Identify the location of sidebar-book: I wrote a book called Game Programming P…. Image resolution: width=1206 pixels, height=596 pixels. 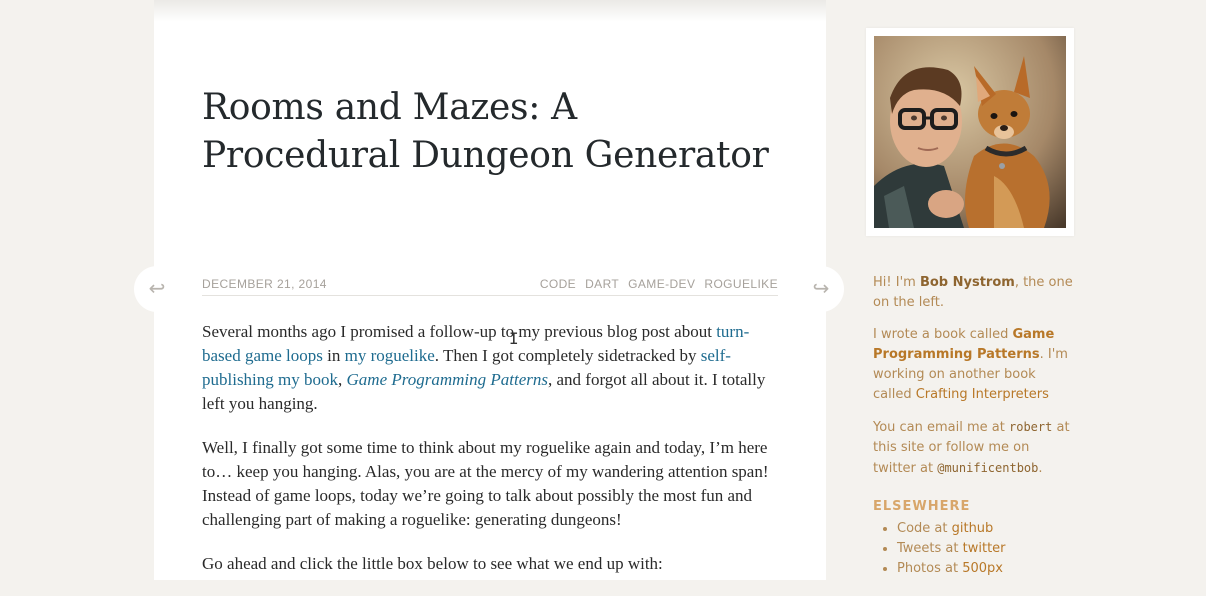
(973, 365).